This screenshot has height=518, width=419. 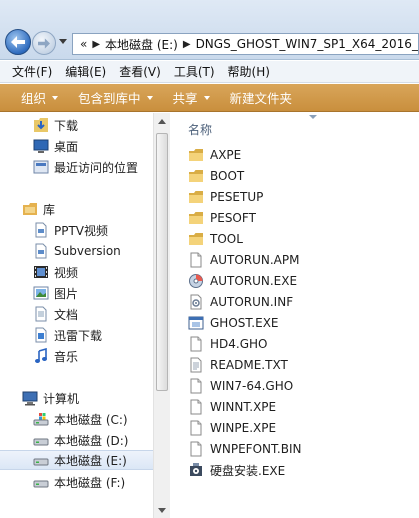 I want to click on nav-item-drive-e: 本地磁盘 (E:), so click(x=76, y=460).